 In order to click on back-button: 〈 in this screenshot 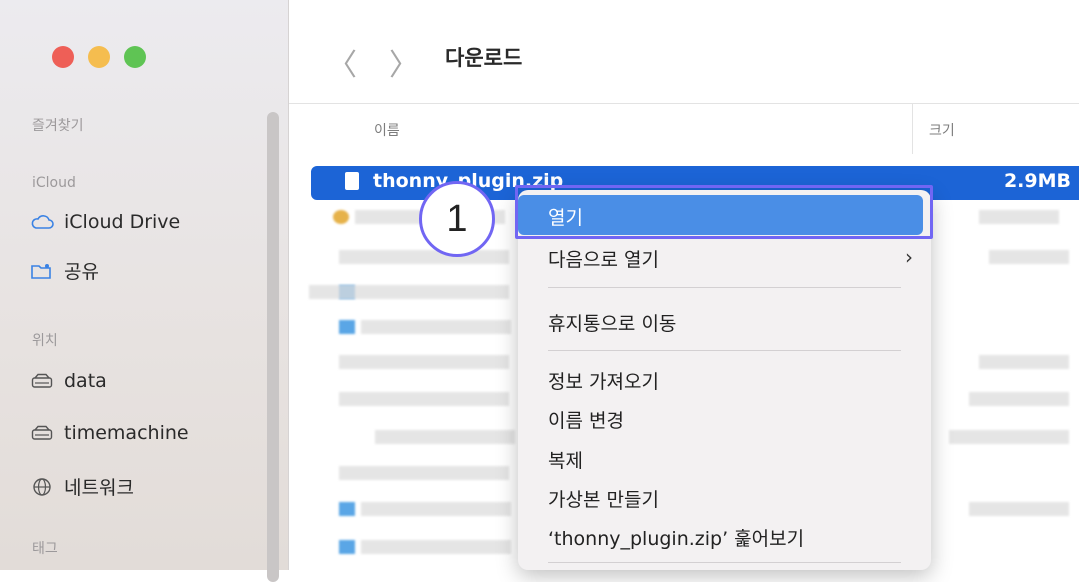, I will do `click(342, 62)`.